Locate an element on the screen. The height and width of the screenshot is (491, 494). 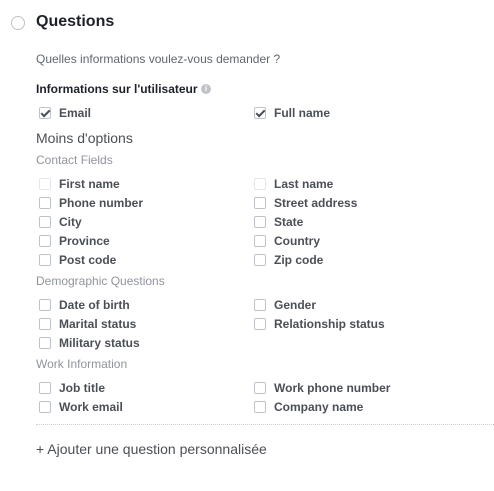
checkbox-country is located at coordinates (260, 241).